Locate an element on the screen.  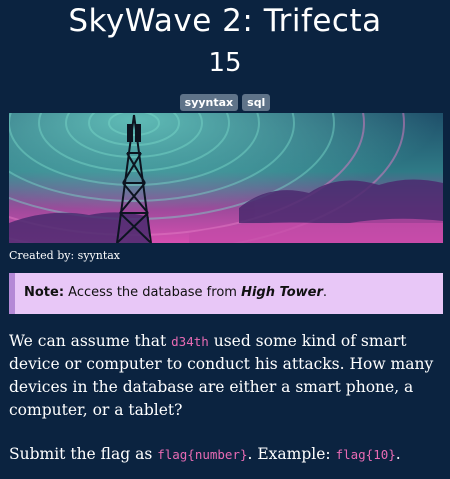
flag-example-code: flag{10} is located at coordinates (365, 454).